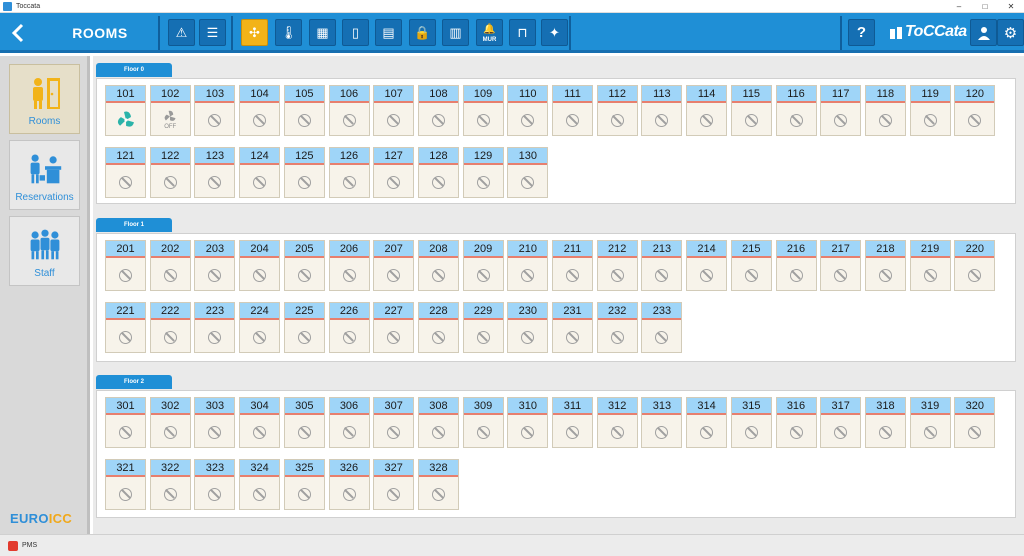  Describe the element at coordinates (394, 422) in the screenshot. I see `room-tile-307: 307` at that location.